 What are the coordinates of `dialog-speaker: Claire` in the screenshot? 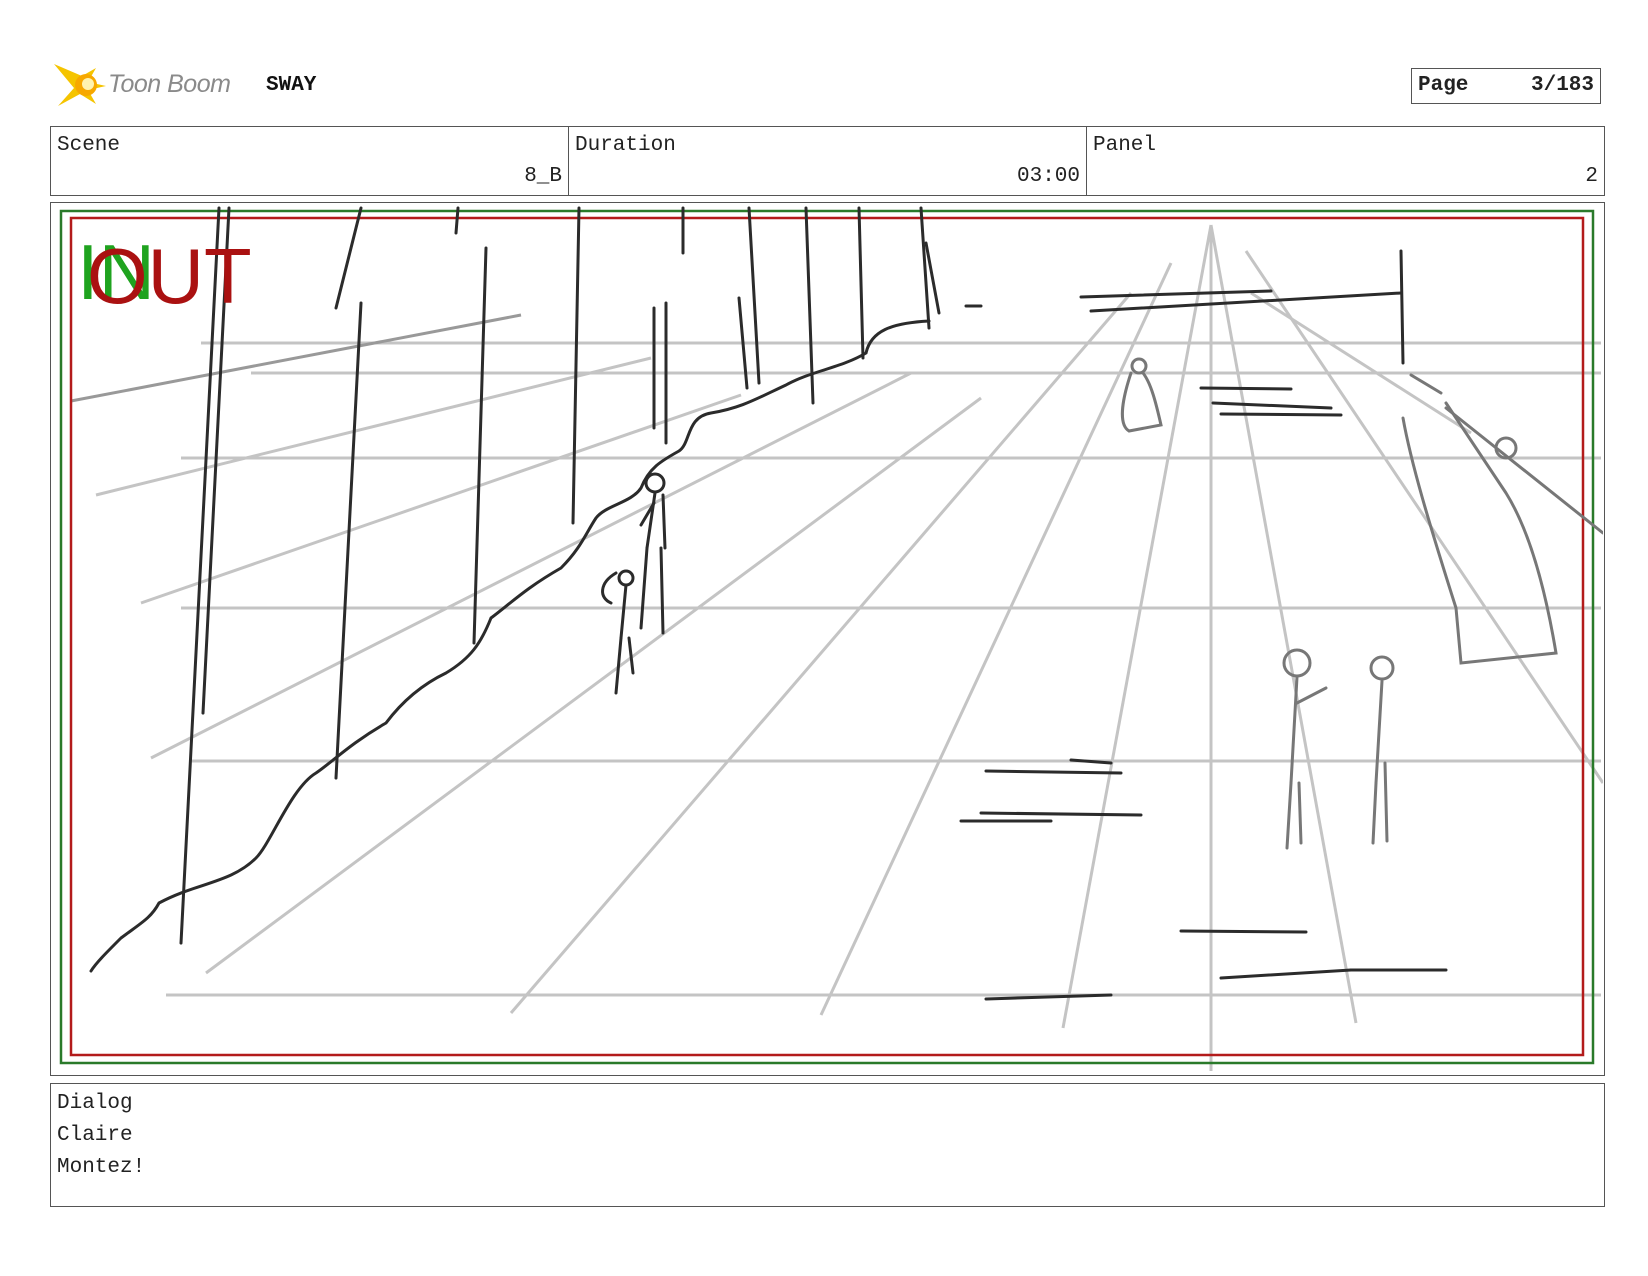 It's located at (95, 1135).